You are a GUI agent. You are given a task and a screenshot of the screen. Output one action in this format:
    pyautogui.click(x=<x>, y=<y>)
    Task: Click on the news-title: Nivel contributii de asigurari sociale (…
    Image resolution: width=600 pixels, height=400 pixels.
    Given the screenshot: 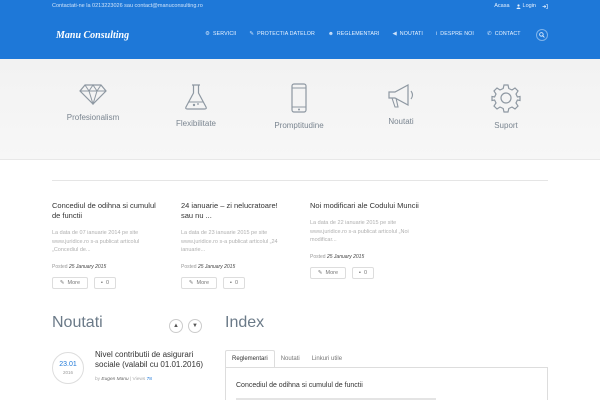 What is the action you would take?
    pyautogui.click(x=150, y=360)
    